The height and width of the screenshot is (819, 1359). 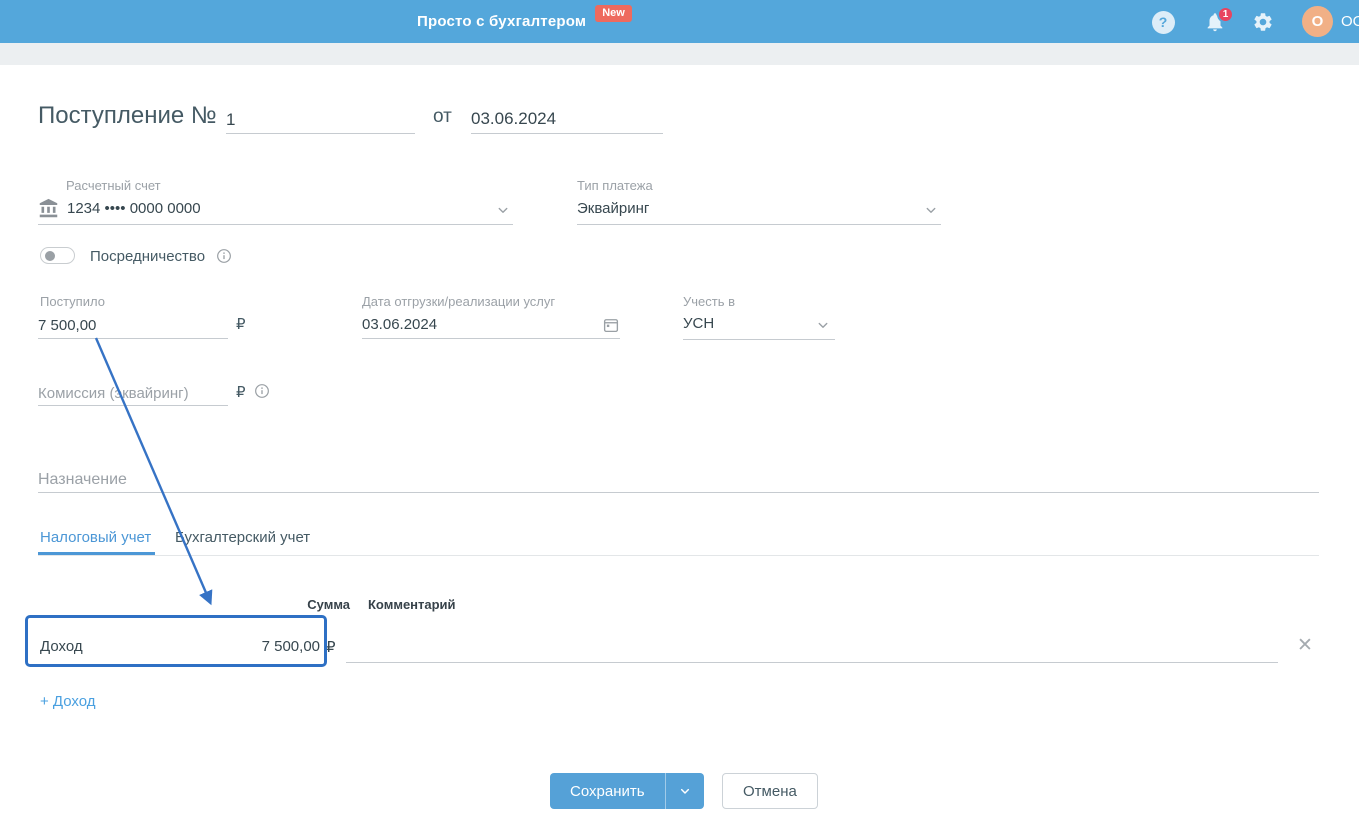 What do you see at coordinates (679, 54) in the screenshot?
I see `header-shadow-band` at bounding box center [679, 54].